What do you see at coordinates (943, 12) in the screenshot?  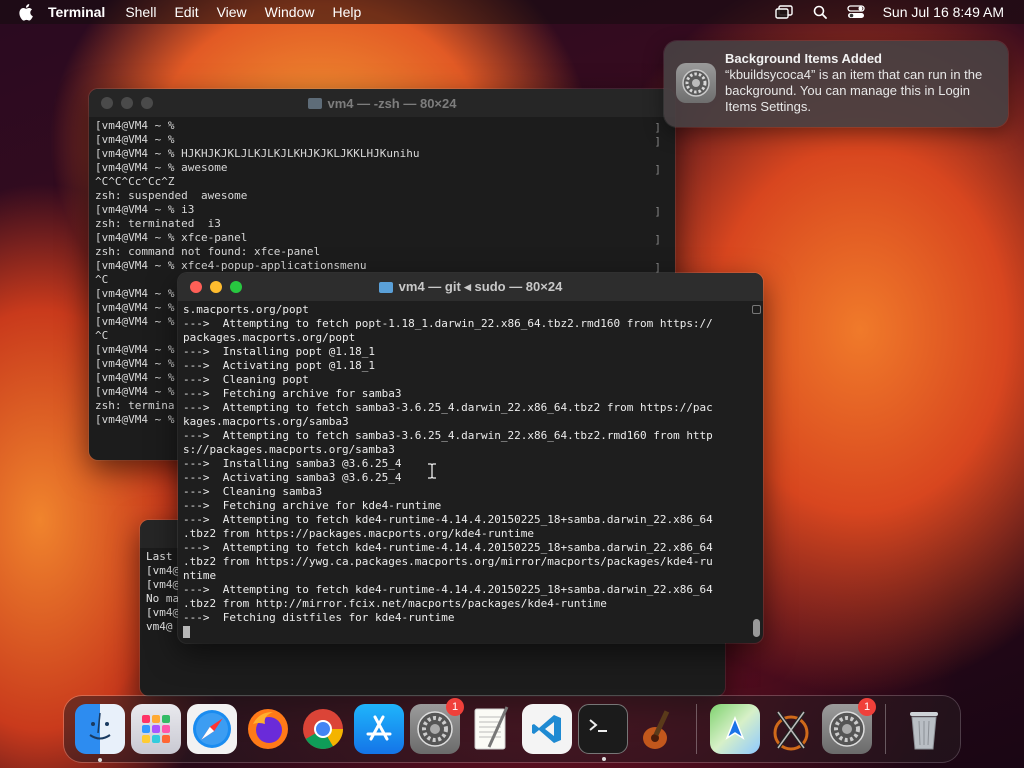 I see `menu-clock: Sun Jul 16 8:49 AM` at bounding box center [943, 12].